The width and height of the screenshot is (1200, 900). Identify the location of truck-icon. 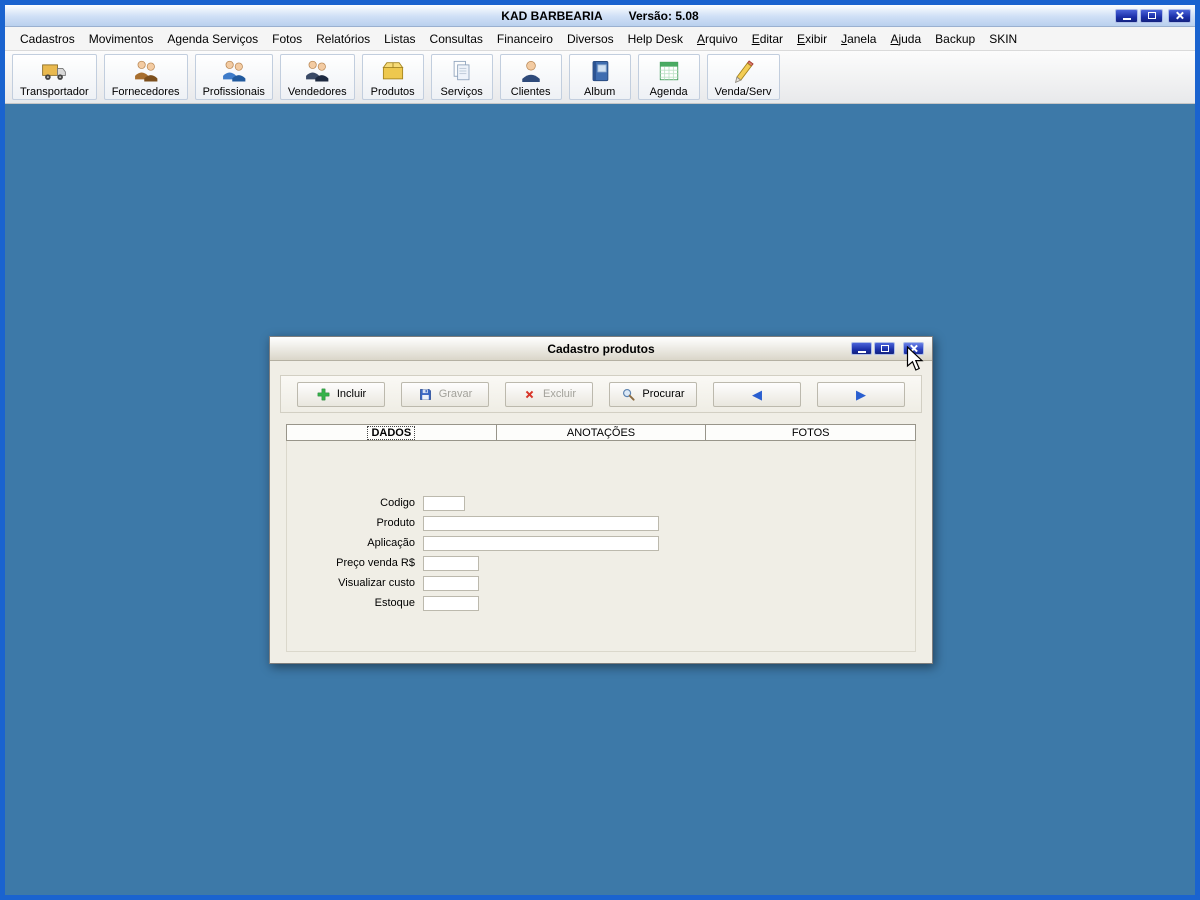
(54, 71).